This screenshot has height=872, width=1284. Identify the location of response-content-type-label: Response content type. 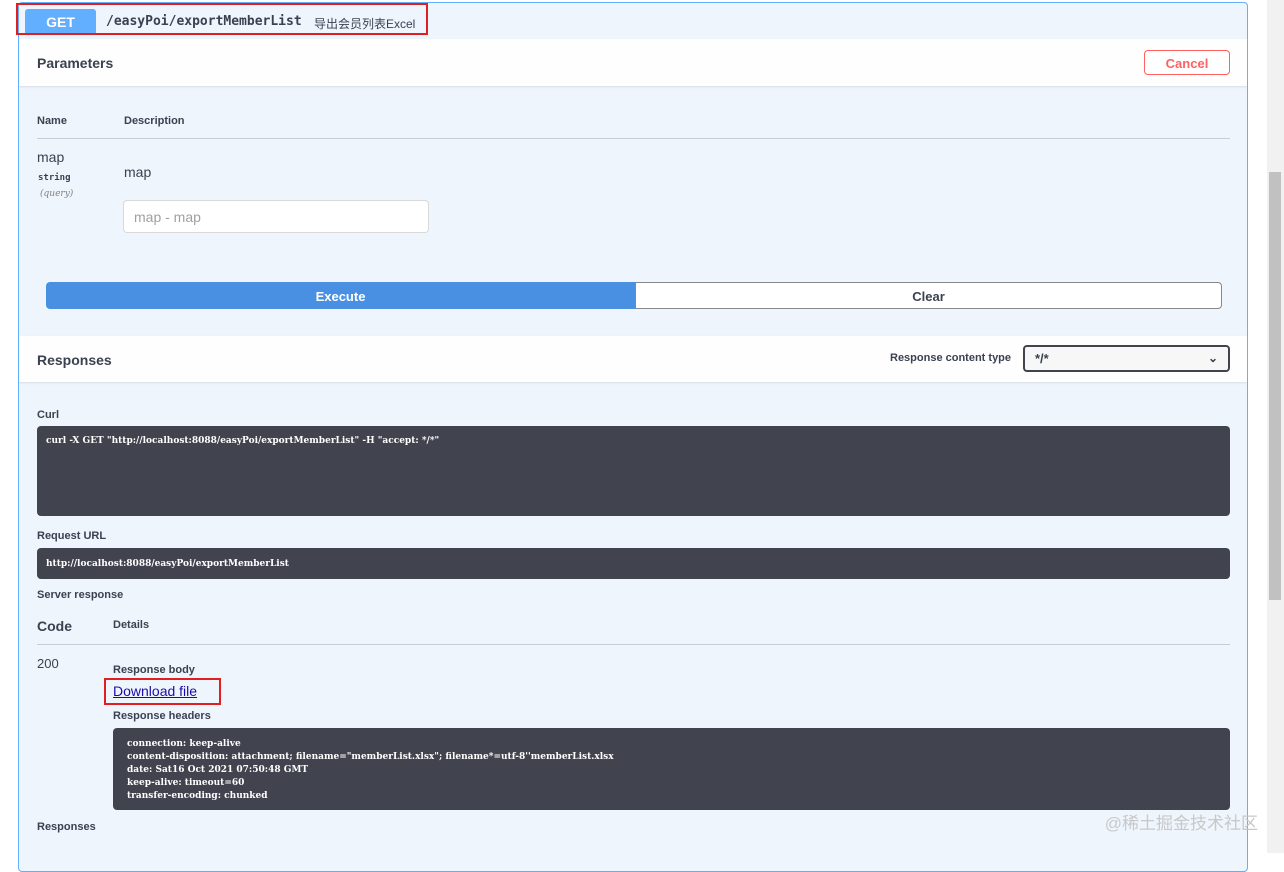
(951, 358).